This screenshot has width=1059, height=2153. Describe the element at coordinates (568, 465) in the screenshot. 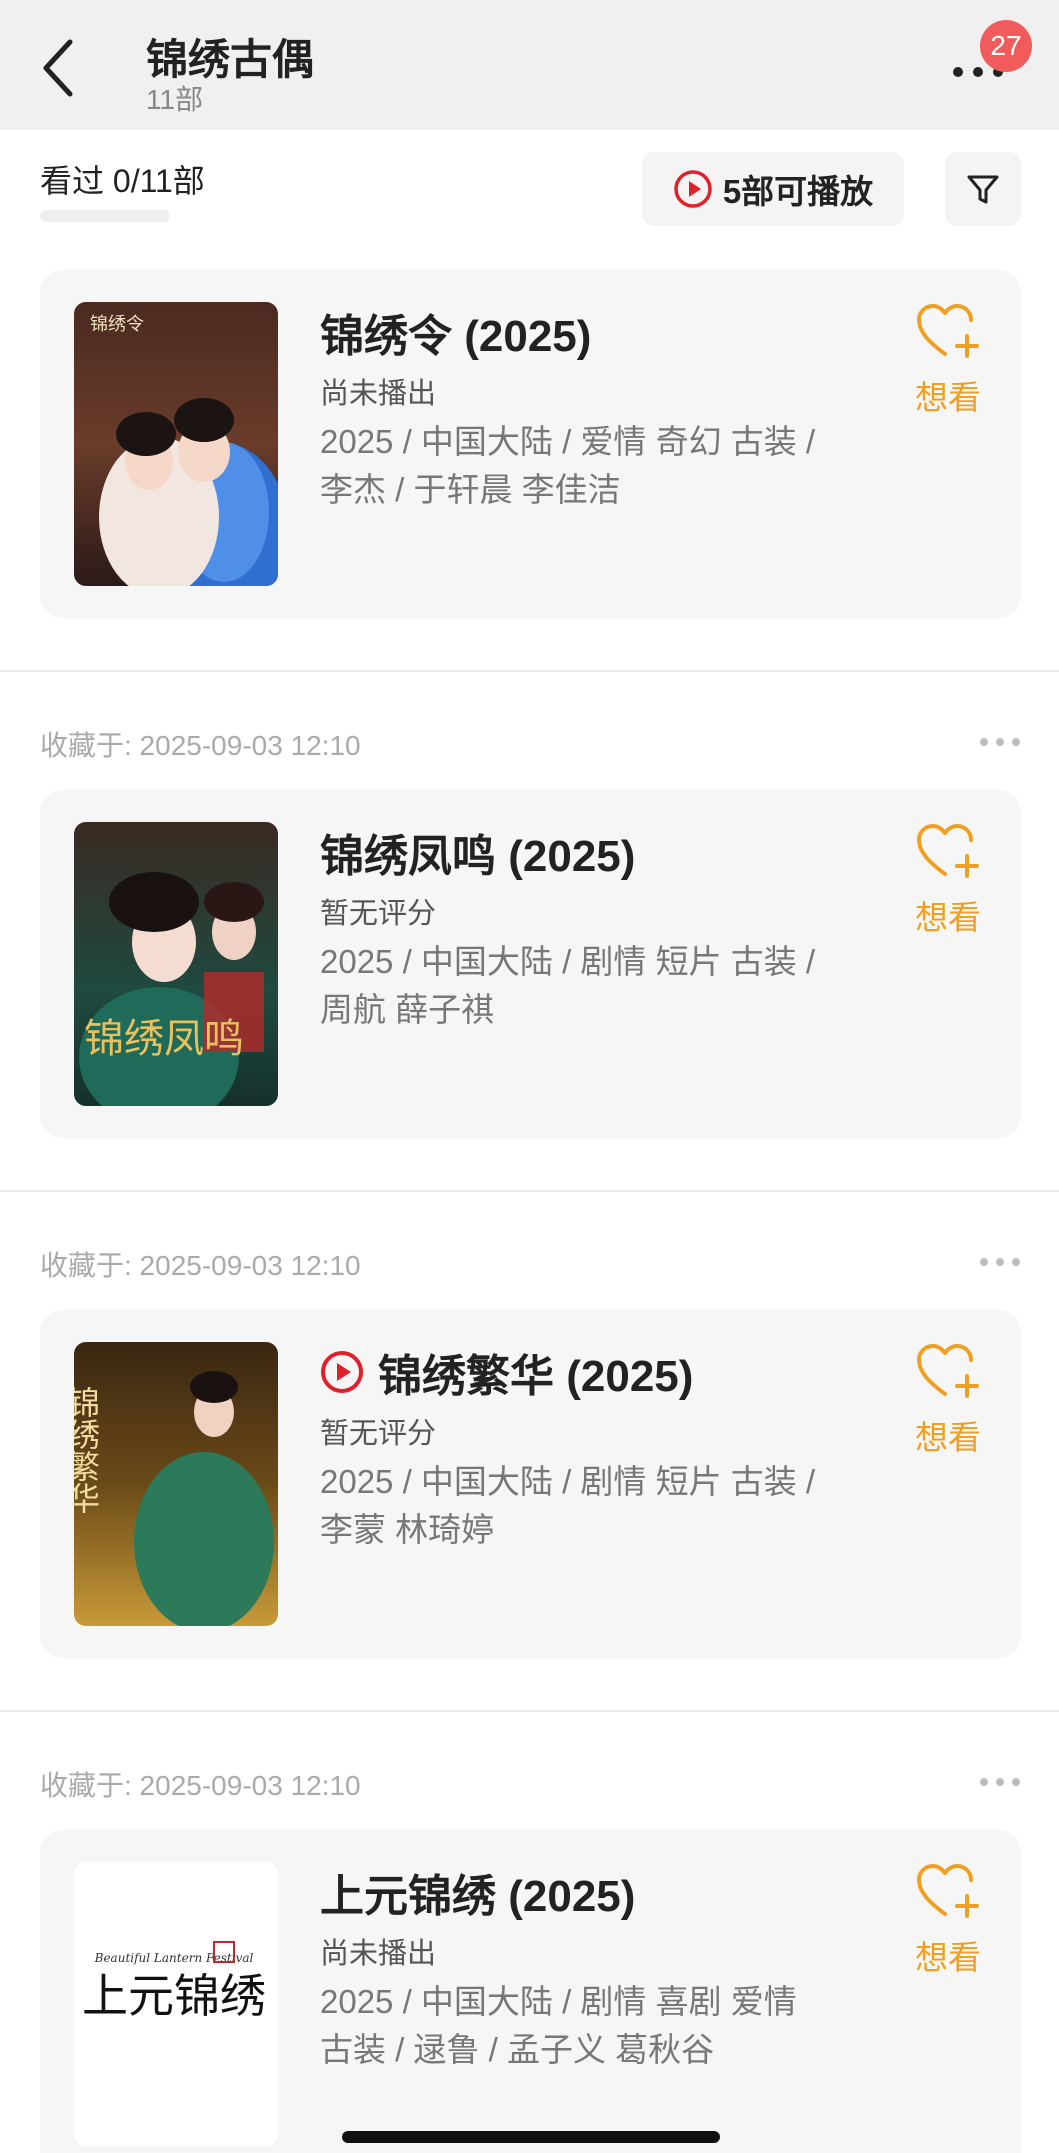

I see `drama-meta: 2025 / 中国大陆 / 爱情 奇幻 古装 / 李杰 / 于轩晨 李佳洁` at that location.